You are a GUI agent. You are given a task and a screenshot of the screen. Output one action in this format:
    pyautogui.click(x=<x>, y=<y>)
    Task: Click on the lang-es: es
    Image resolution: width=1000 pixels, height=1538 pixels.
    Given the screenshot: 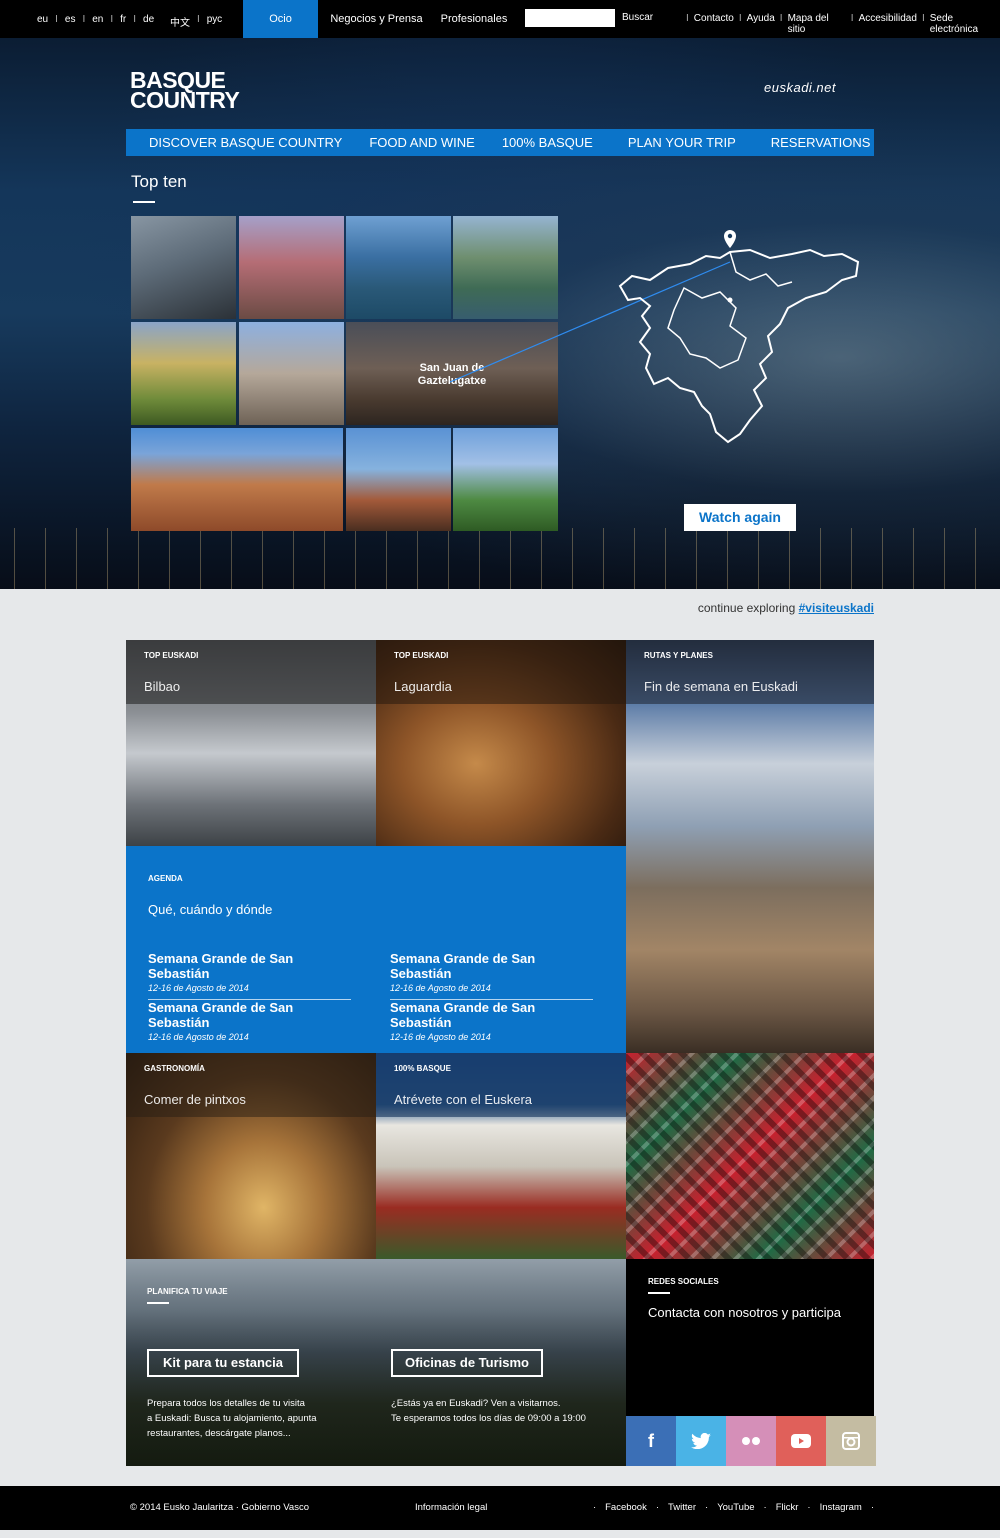 What is the action you would take?
    pyautogui.click(x=70, y=19)
    